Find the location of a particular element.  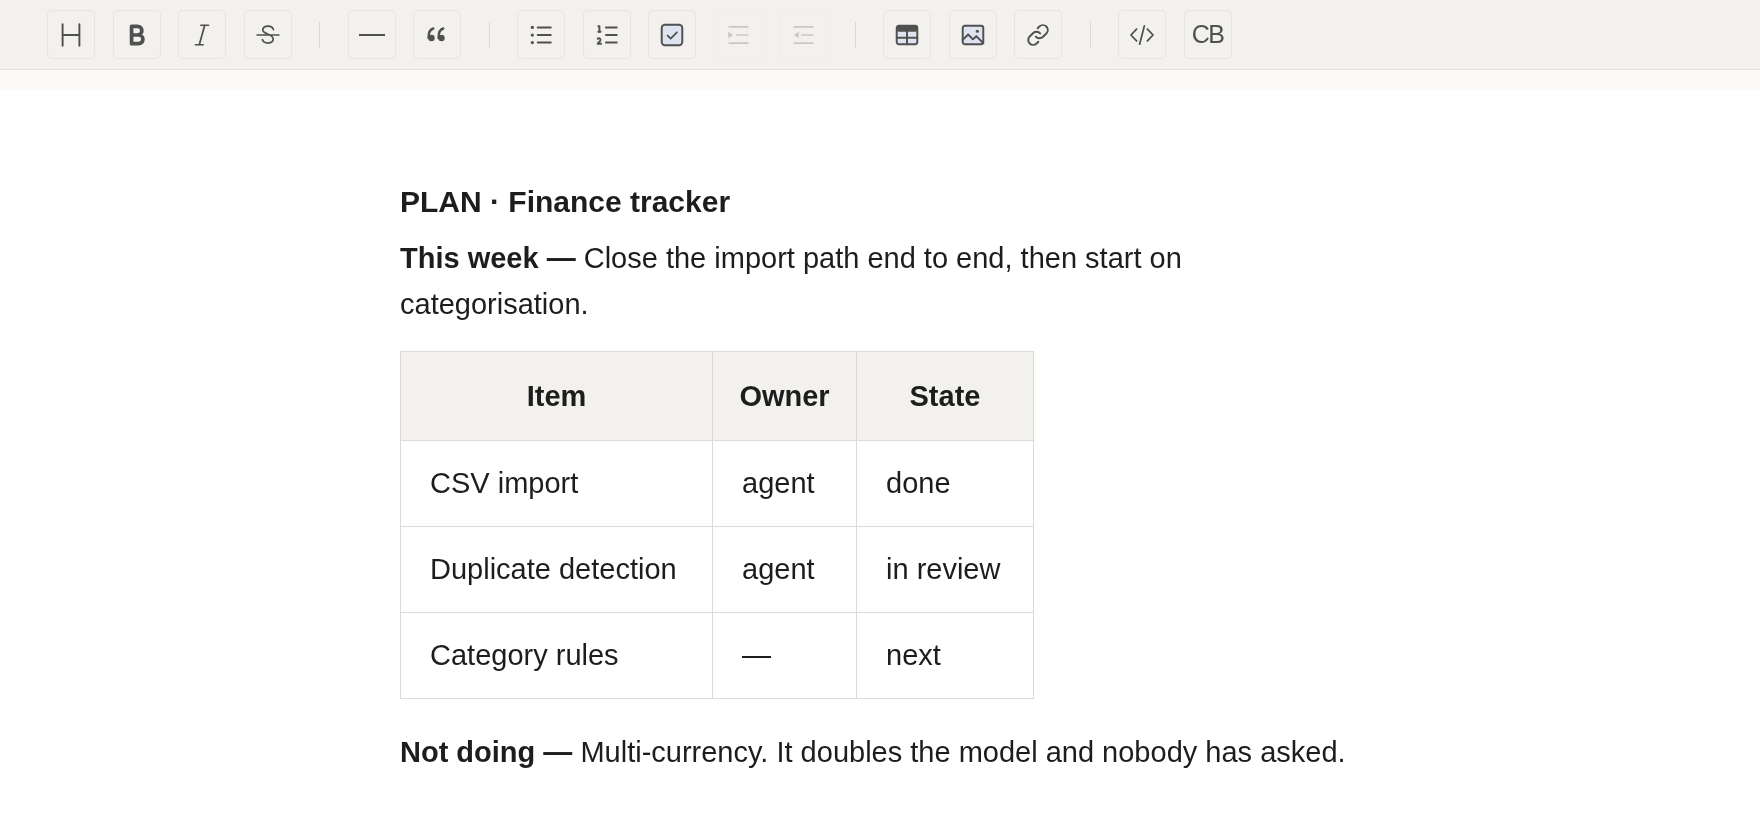

table-cell: Category rules is located at coordinates (556, 655).